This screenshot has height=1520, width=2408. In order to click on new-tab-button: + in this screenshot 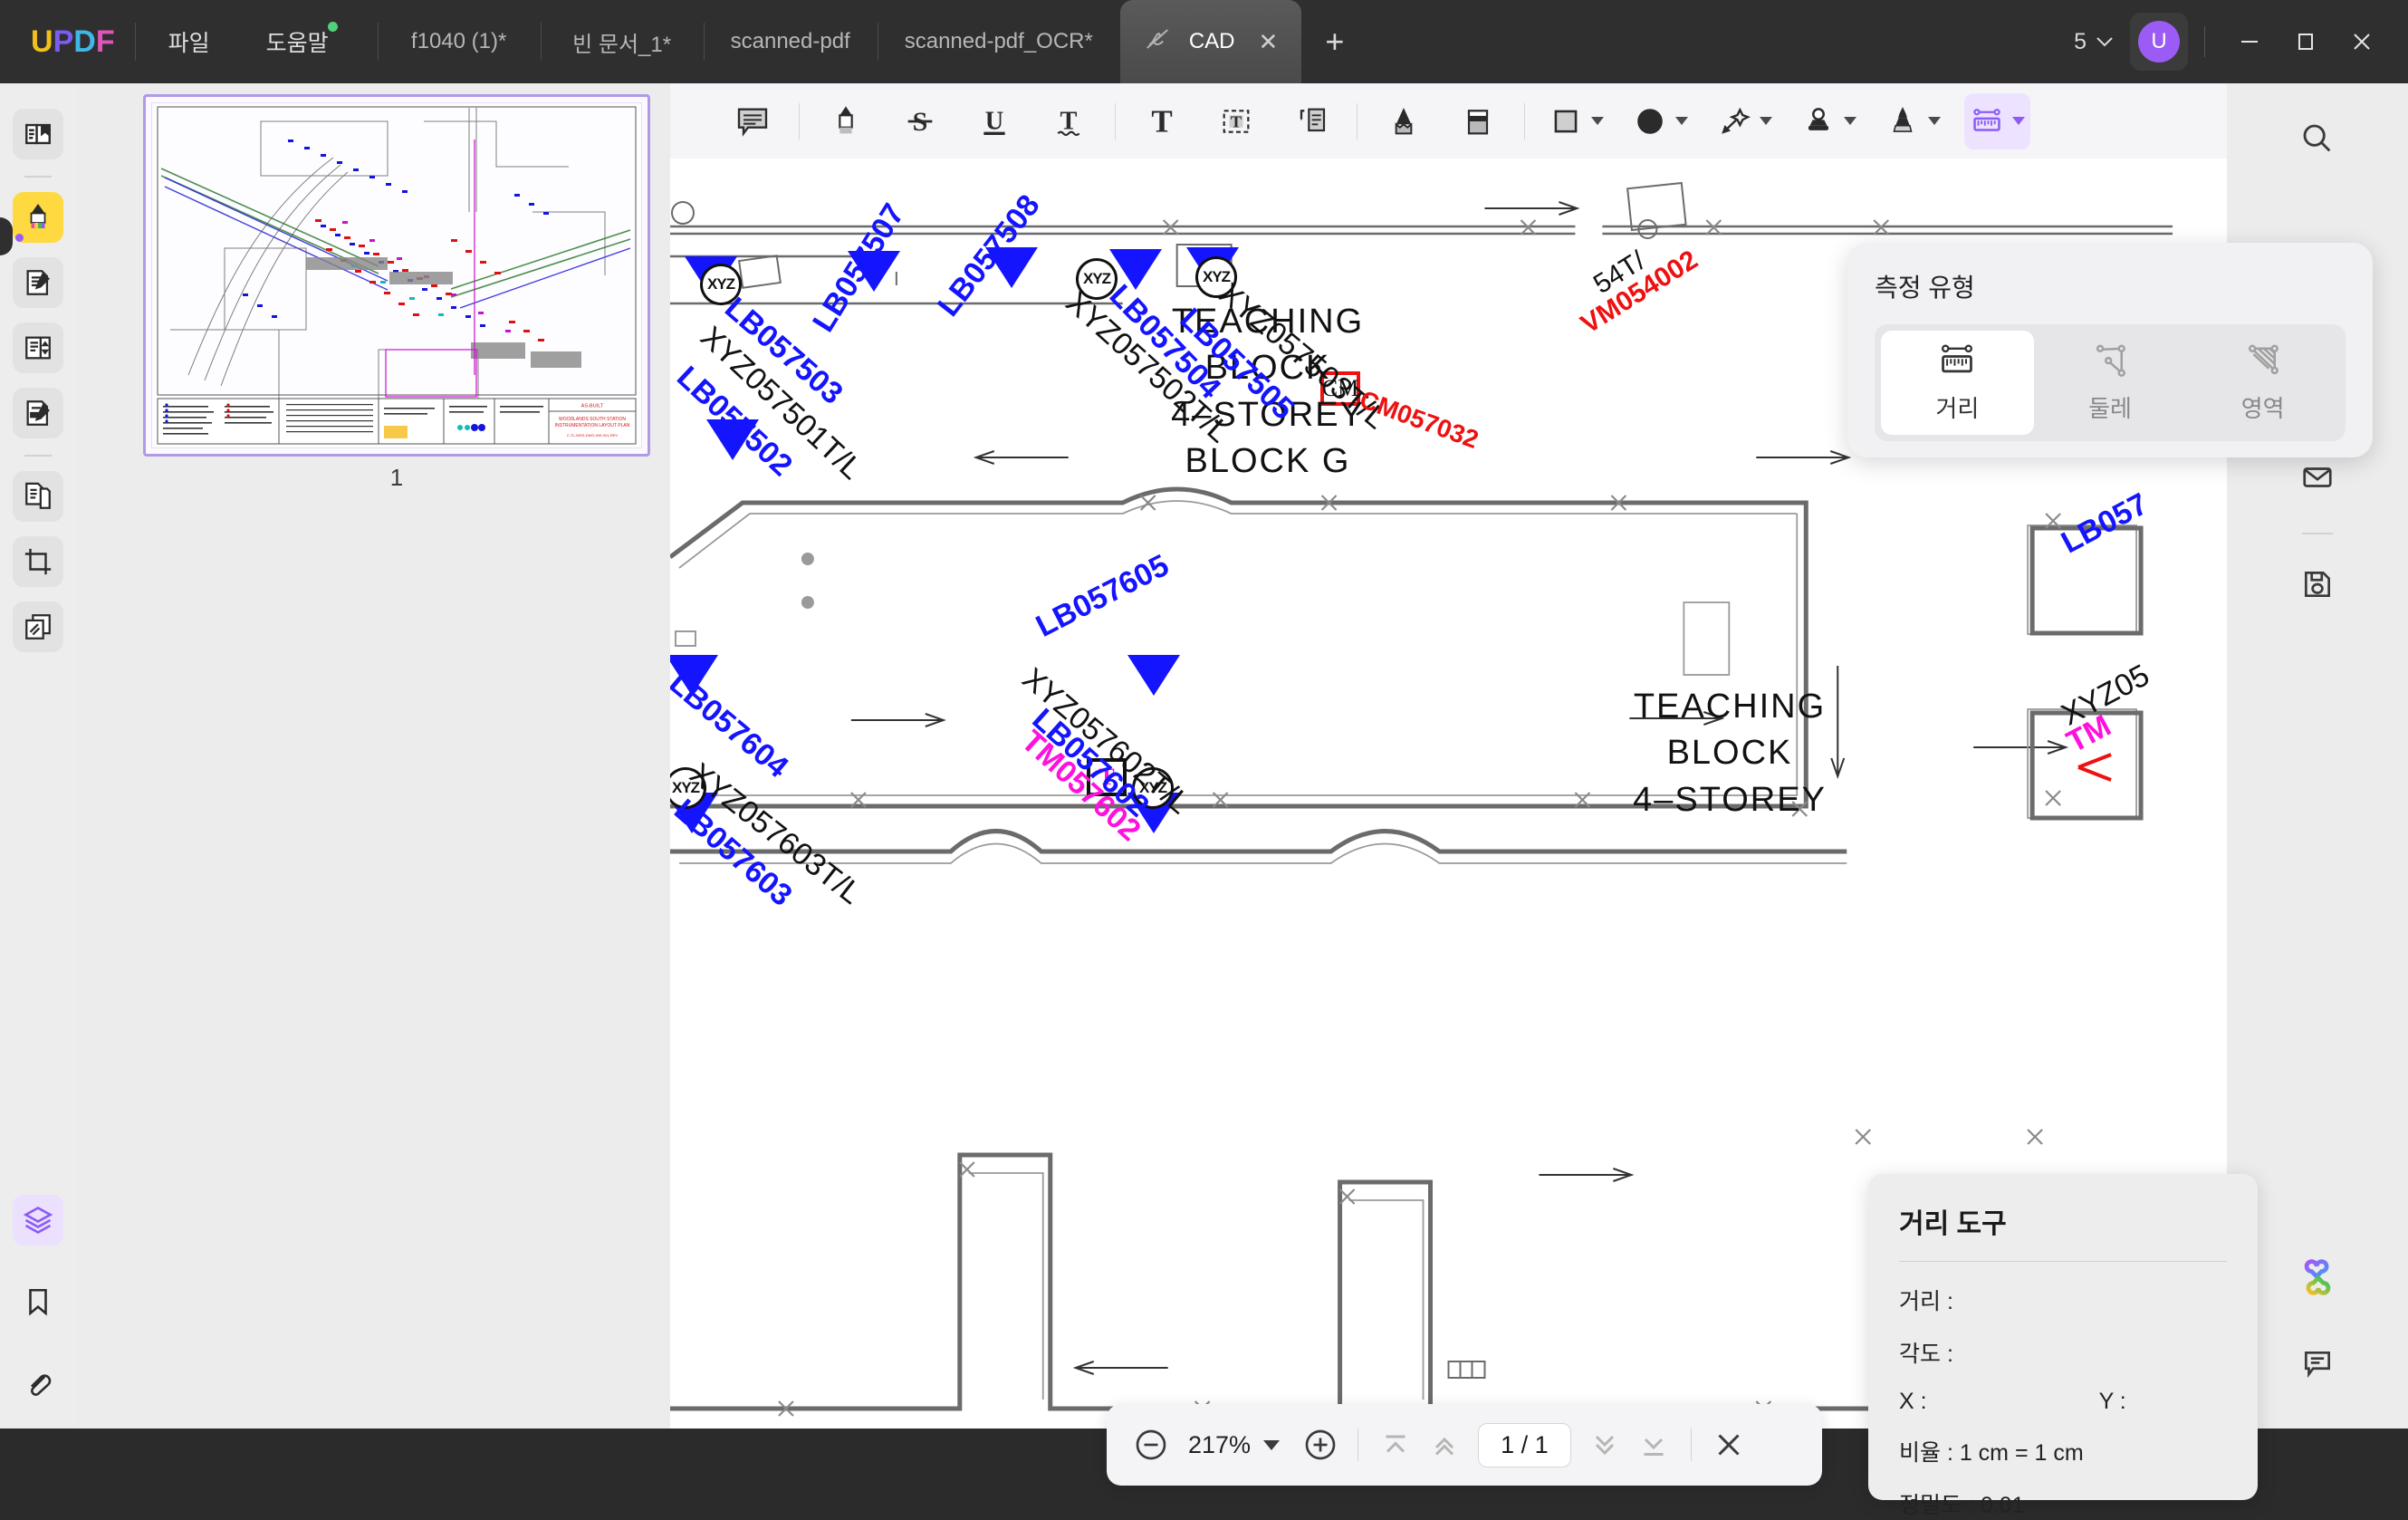, I will do `click(1335, 41)`.